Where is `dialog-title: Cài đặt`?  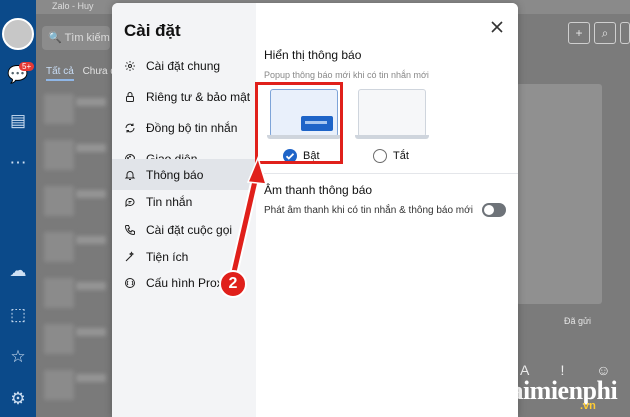
dialog-title: Cài đặt is located at coordinates (152, 30).